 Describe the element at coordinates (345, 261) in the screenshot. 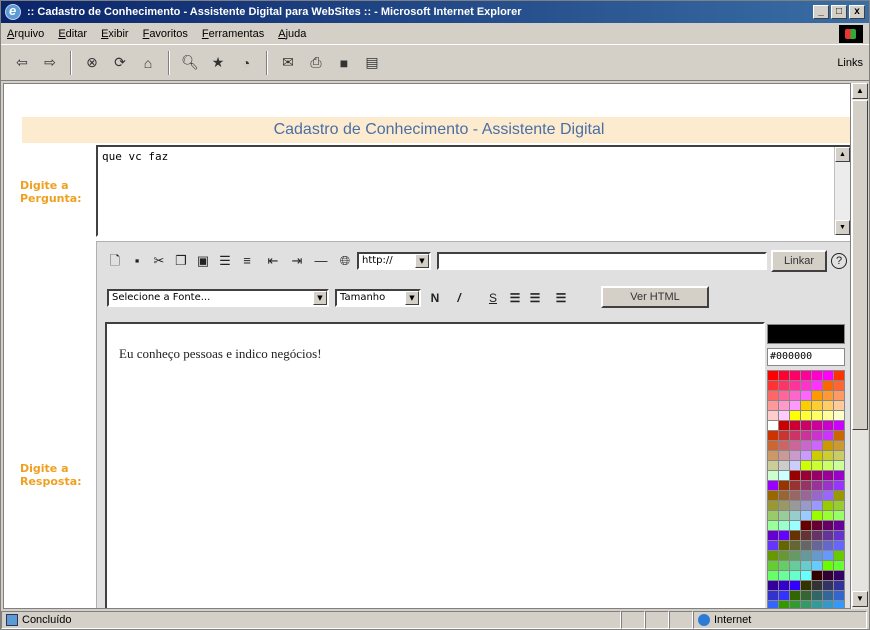

I see `globe-link-icon: 🌐︎` at that location.